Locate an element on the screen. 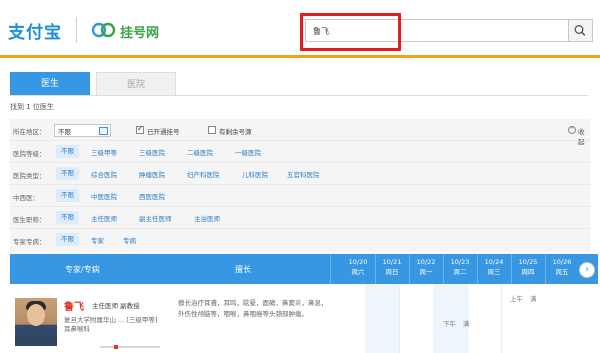 This screenshot has width=600, height=353. alipay-logo: 支付宝 is located at coordinates (35, 30).